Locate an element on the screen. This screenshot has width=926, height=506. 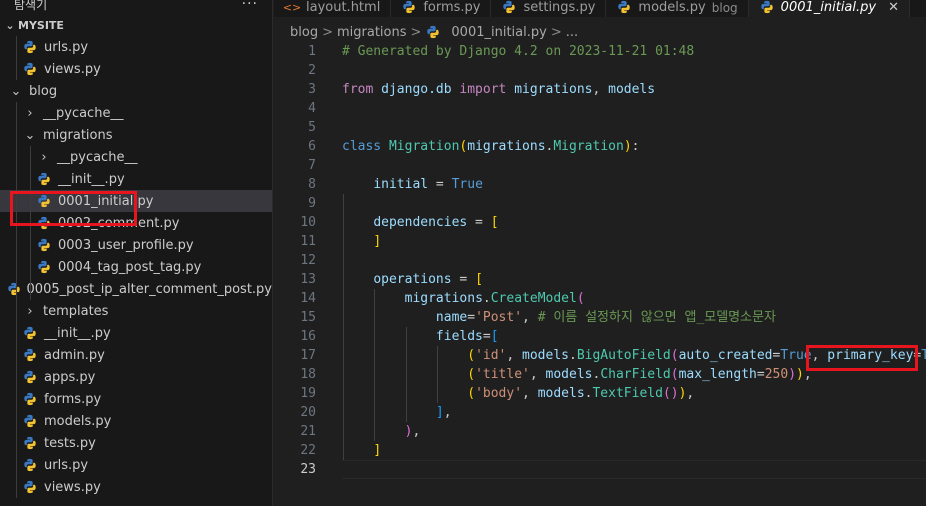
code-line: 8 initial = True is located at coordinates (600, 184).